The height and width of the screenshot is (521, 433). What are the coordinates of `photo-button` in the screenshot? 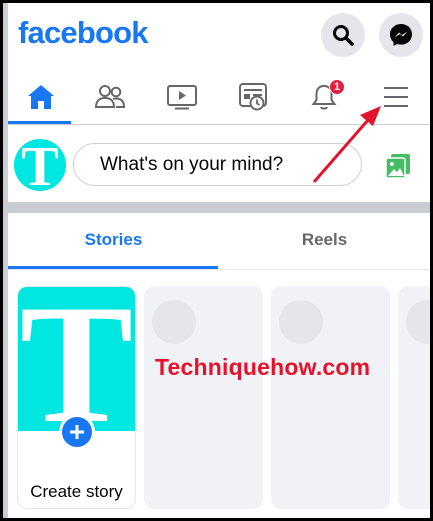 It's located at (398, 166).